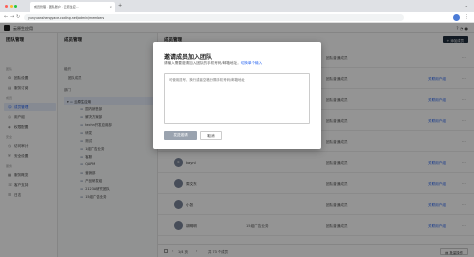 Image resolution: width=474 pixels, height=257 pixels. What do you see at coordinates (18, 17) in the screenshot?
I see `reload-icon: ↻` at bounding box center [18, 17].